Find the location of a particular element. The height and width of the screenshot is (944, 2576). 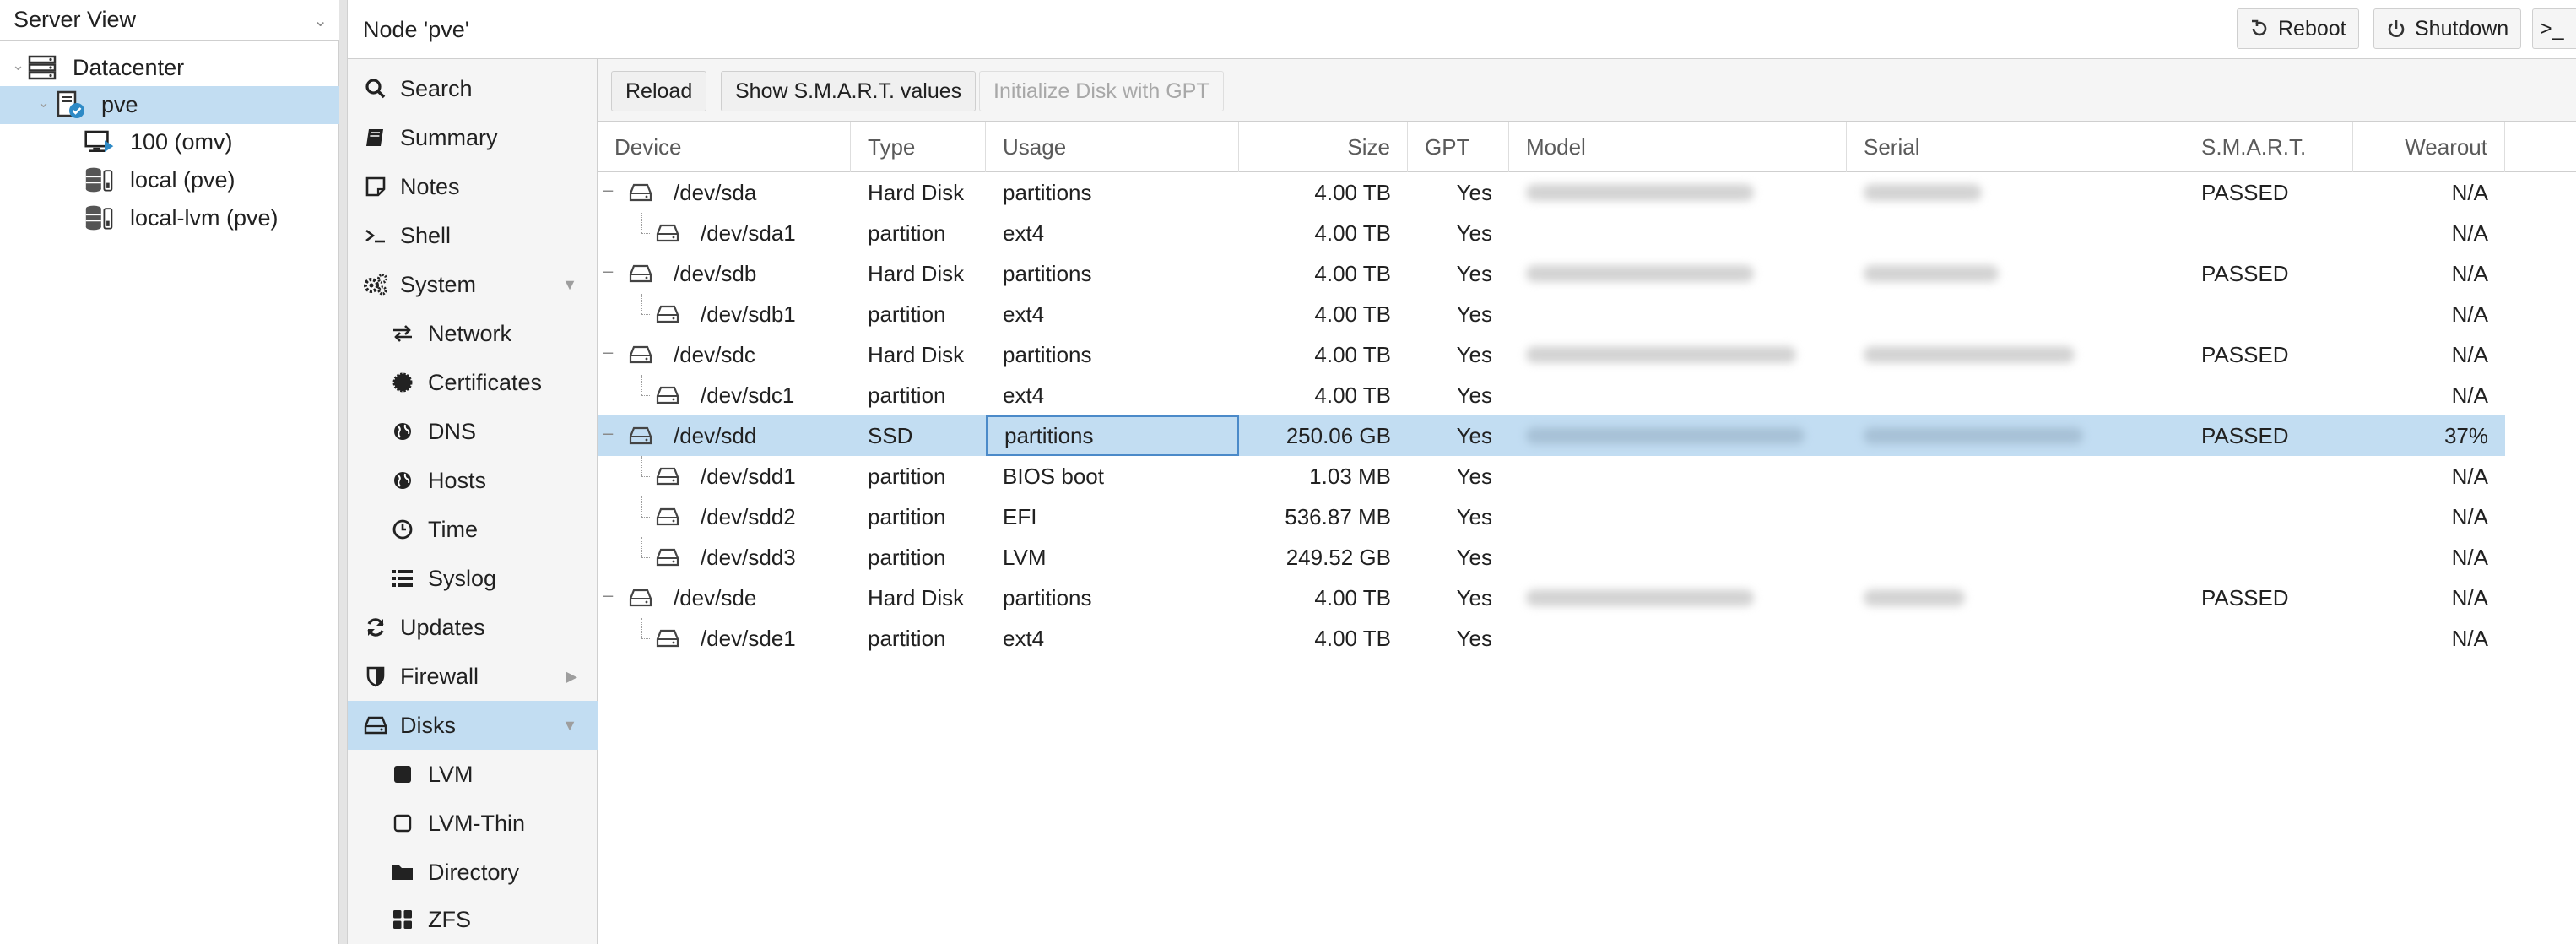

cell-wearout: N/A is located at coordinates (2469, 476).